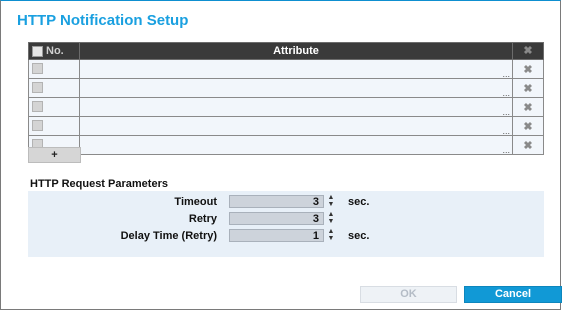 The width and height of the screenshot is (563, 312). I want to click on delay-field: 1, so click(276, 235).